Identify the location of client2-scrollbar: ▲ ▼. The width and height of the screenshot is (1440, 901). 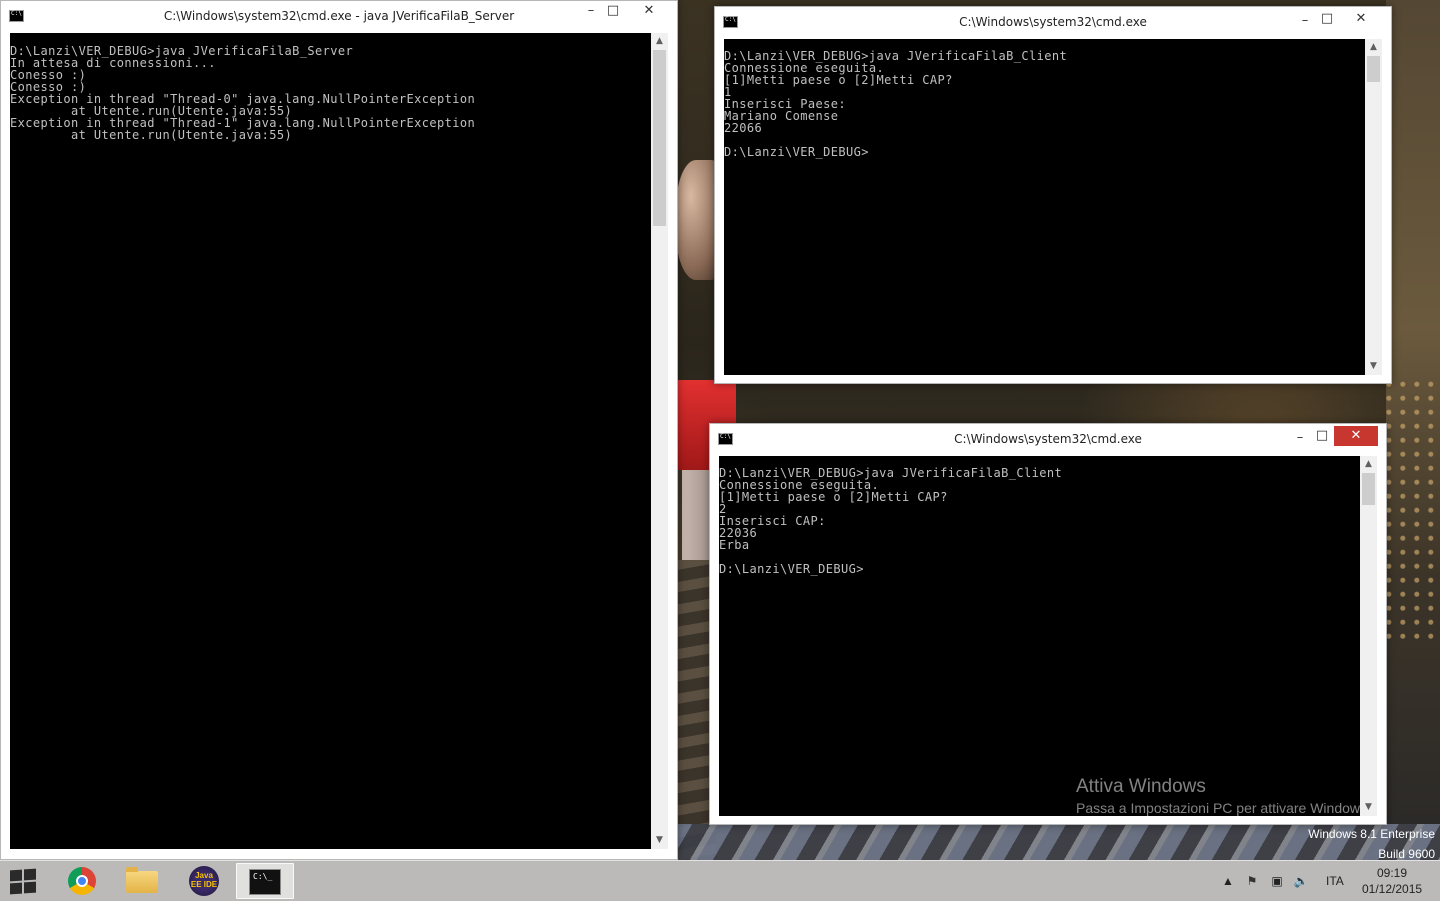
(1368, 636).